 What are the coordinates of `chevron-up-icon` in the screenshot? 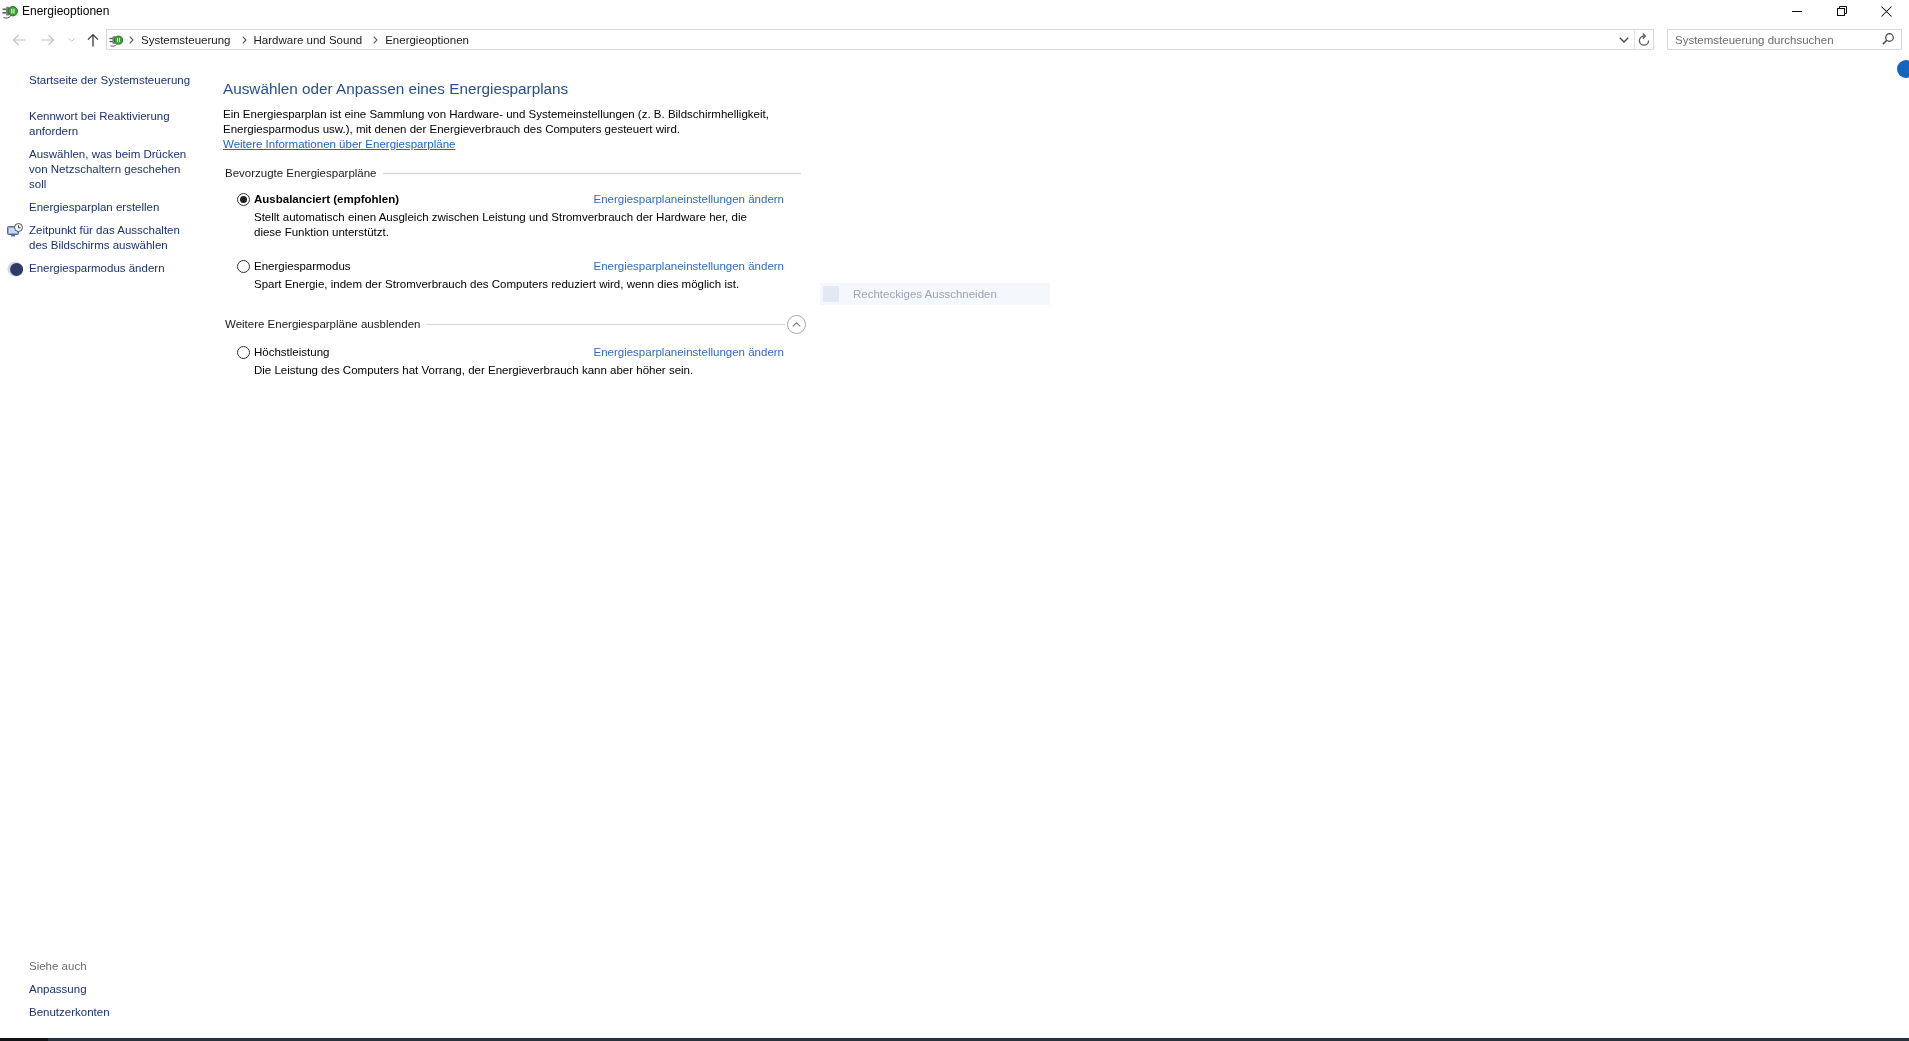 It's located at (796, 324).